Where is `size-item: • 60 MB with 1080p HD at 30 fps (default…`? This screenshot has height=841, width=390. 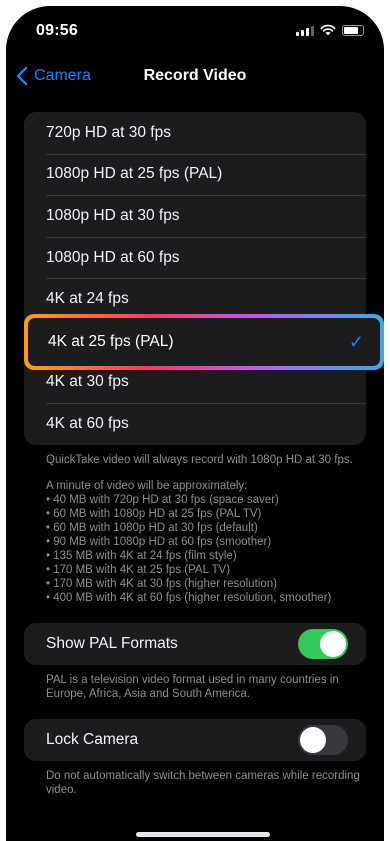
size-item: • 60 MB with 1080p HD at 30 fps (default… is located at coordinates (152, 527).